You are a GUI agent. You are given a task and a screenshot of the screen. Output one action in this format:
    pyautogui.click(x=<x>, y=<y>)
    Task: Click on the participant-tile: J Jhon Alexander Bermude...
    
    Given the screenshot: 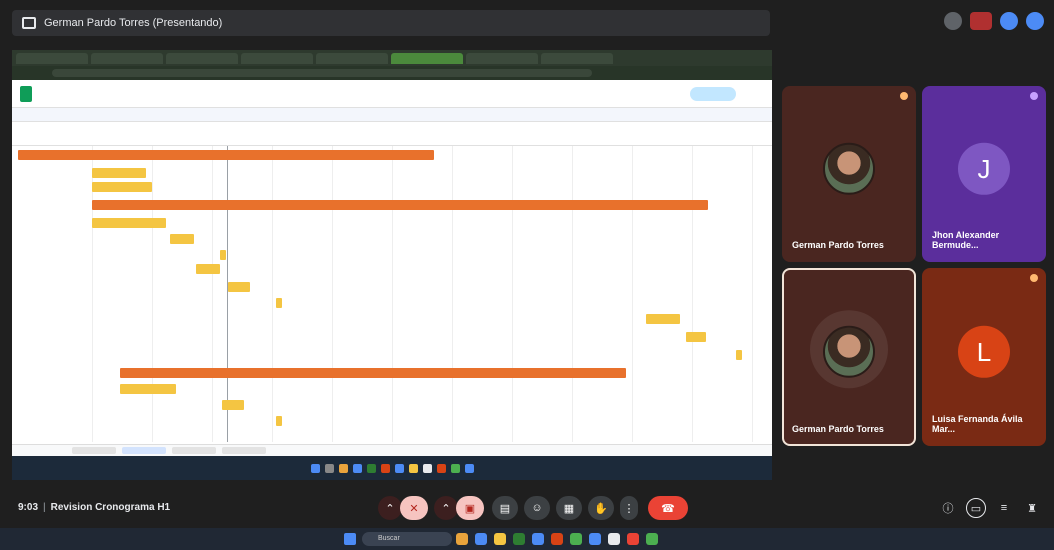 What is the action you would take?
    pyautogui.click(x=984, y=174)
    